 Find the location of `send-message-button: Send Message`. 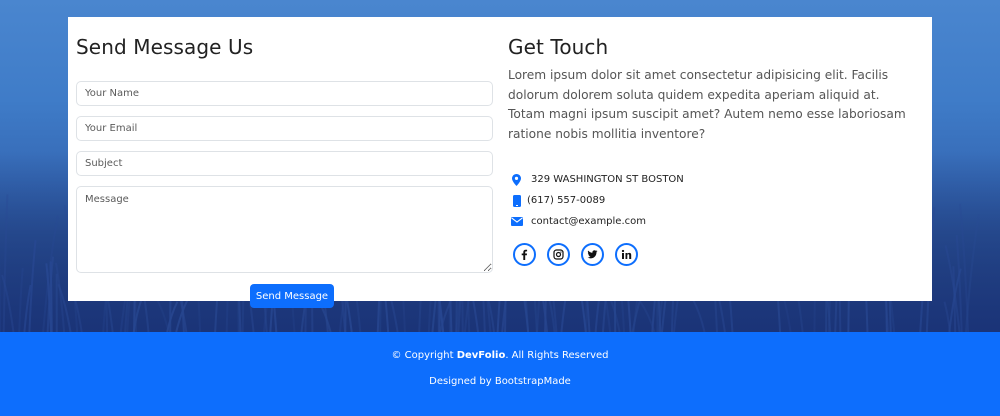

send-message-button: Send Message is located at coordinates (292, 296).